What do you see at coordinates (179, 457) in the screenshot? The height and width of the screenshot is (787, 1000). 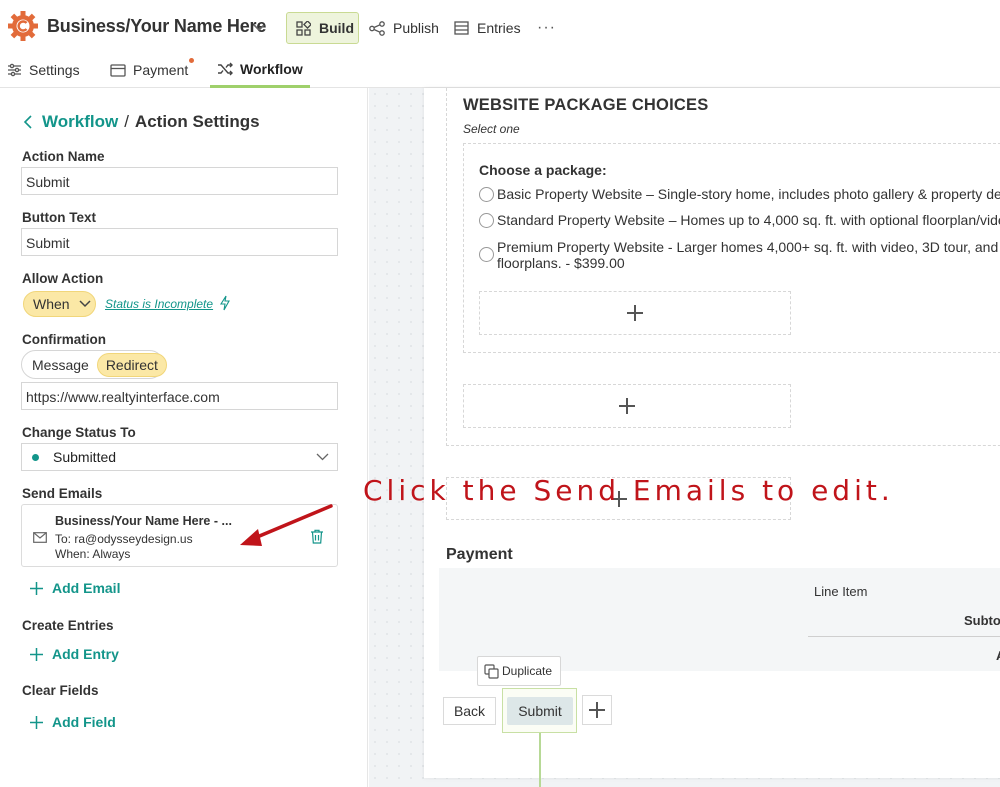 I see `change-status-select: Submitted` at bounding box center [179, 457].